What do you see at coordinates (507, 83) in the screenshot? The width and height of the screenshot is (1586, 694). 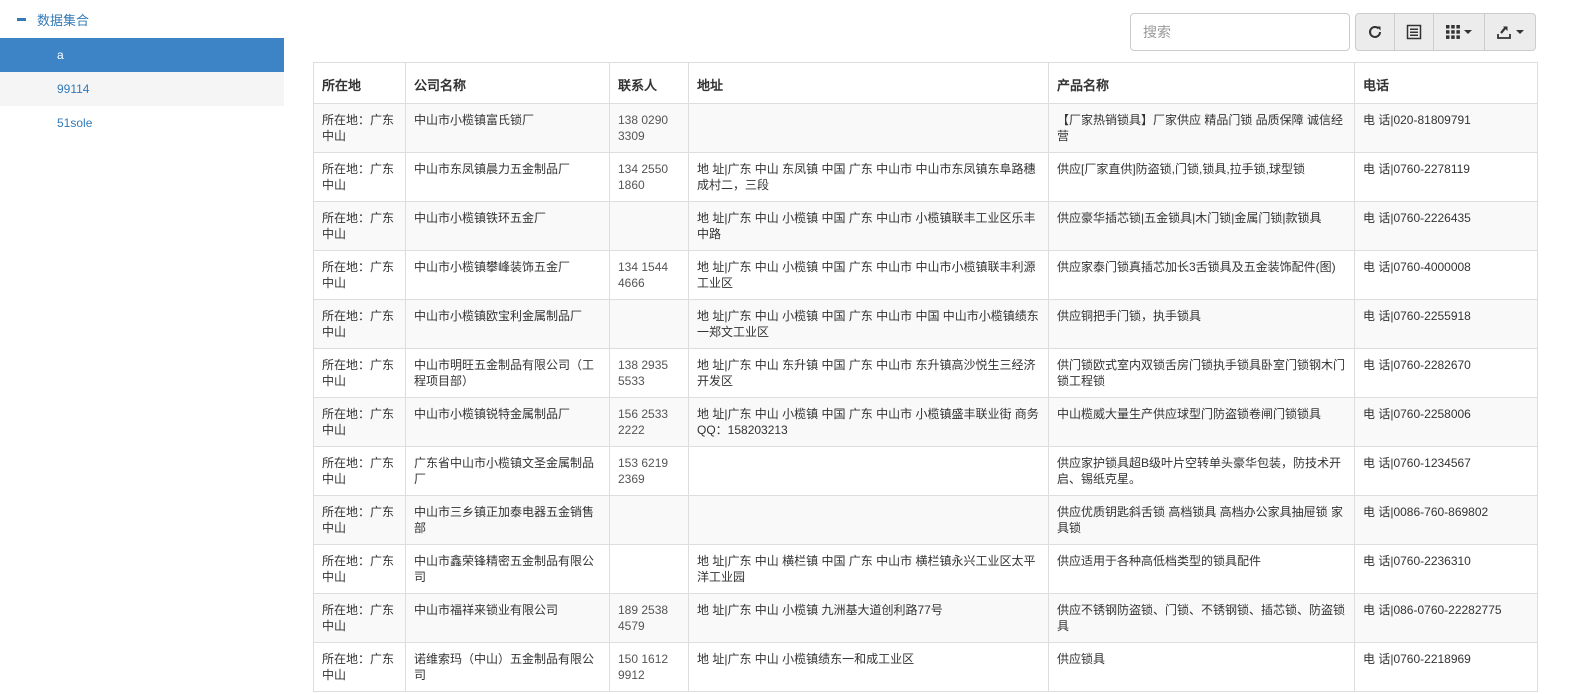 I see `column-header-company: 公司名称` at bounding box center [507, 83].